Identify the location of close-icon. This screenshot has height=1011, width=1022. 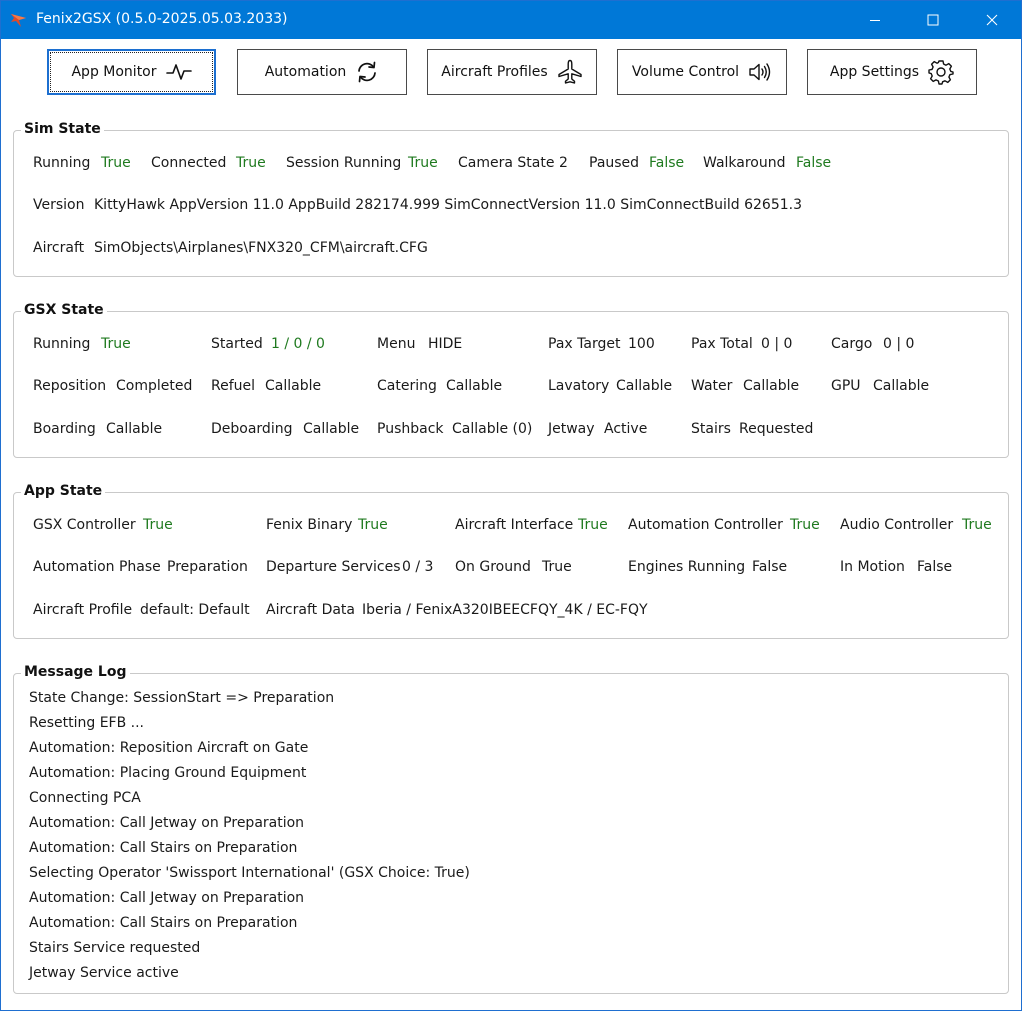
(992, 20).